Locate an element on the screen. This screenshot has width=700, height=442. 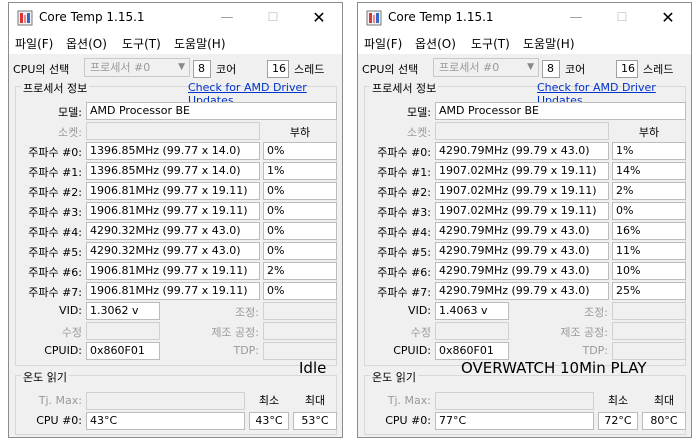
stepping-value is located at coordinates (649, 311).